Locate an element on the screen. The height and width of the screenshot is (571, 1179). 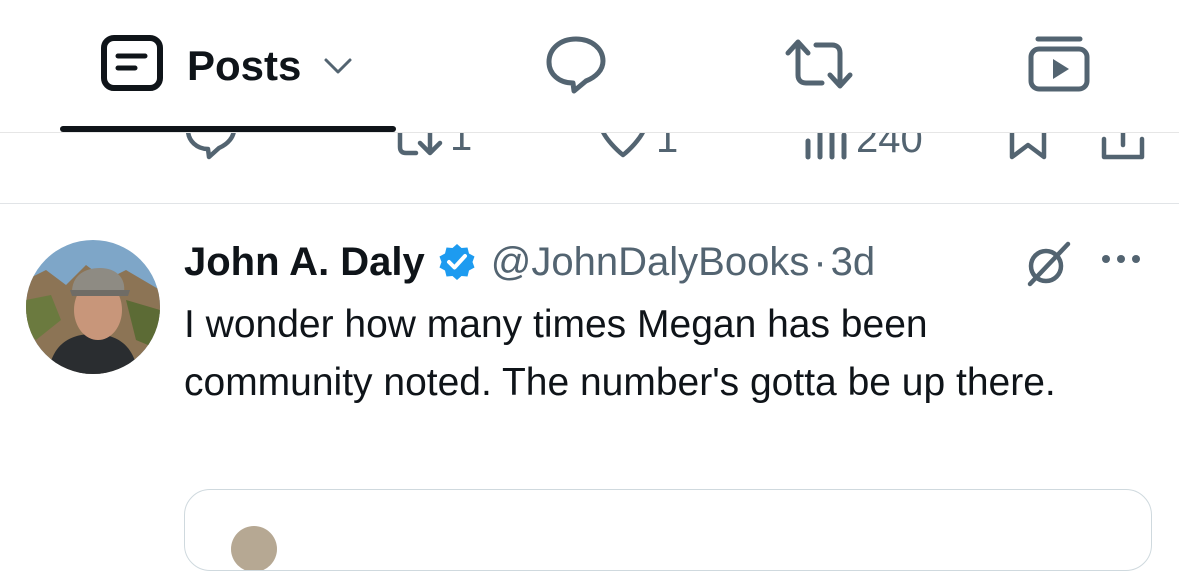
tab-media is located at coordinates (1059, 66).